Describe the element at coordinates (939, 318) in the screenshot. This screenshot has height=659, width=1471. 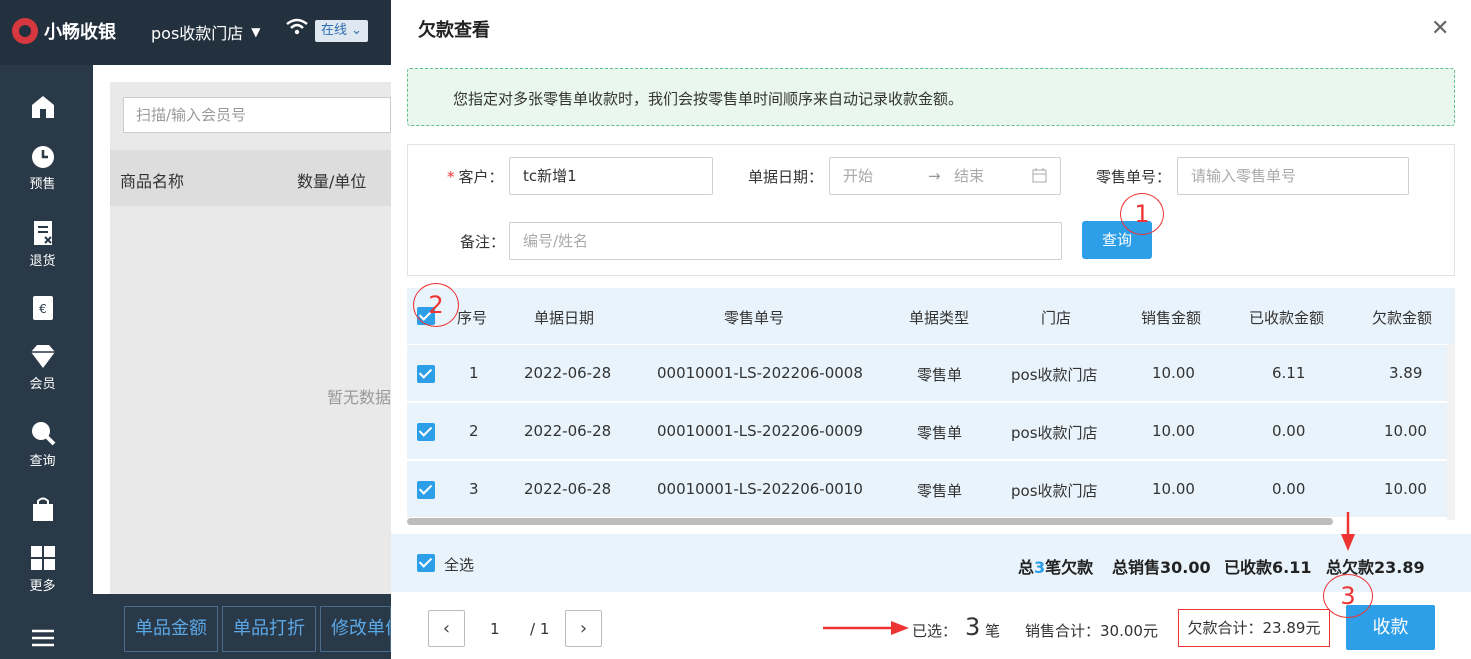
I see `th-type: 单据类型` at that location.